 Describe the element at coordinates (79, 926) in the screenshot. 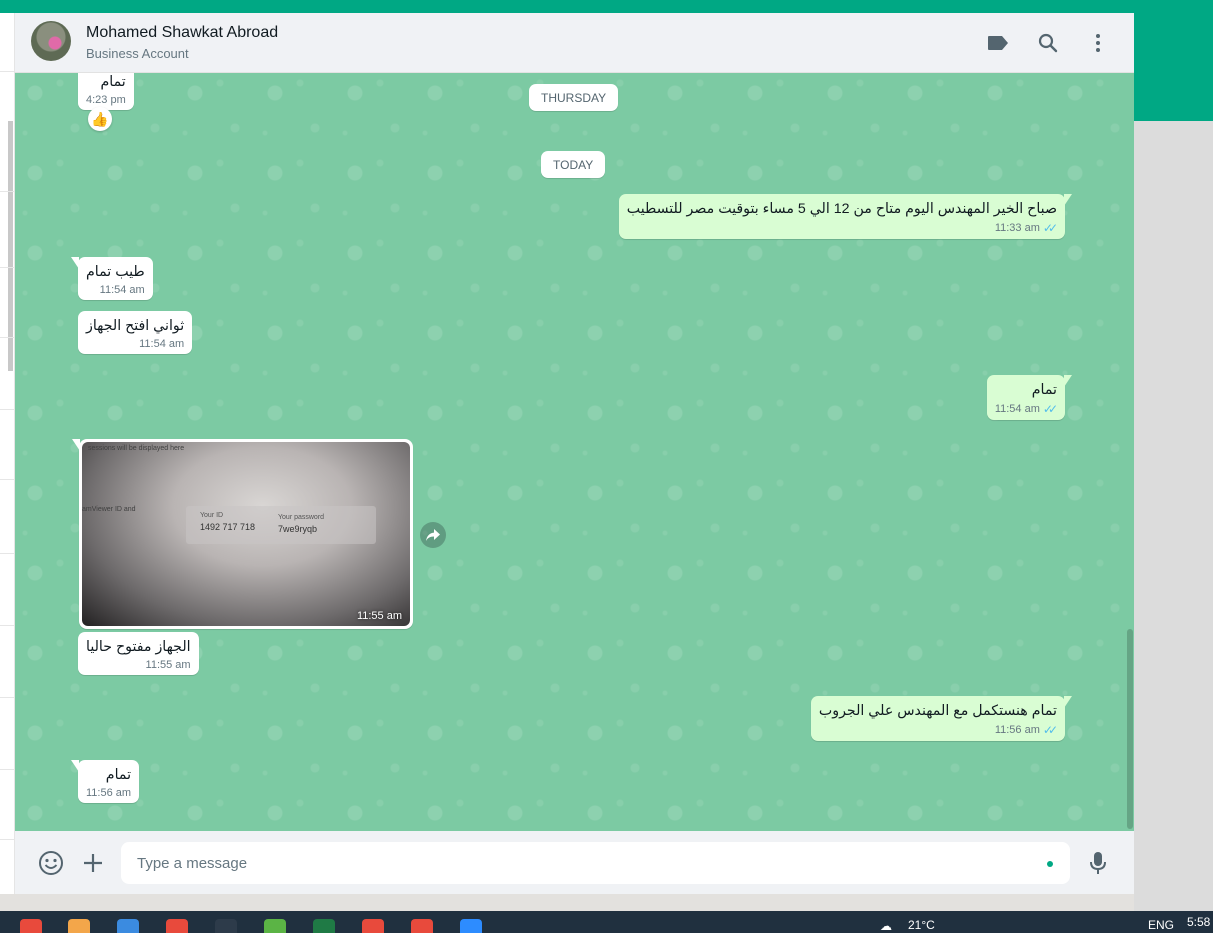

I see `paint-icon` at that location.